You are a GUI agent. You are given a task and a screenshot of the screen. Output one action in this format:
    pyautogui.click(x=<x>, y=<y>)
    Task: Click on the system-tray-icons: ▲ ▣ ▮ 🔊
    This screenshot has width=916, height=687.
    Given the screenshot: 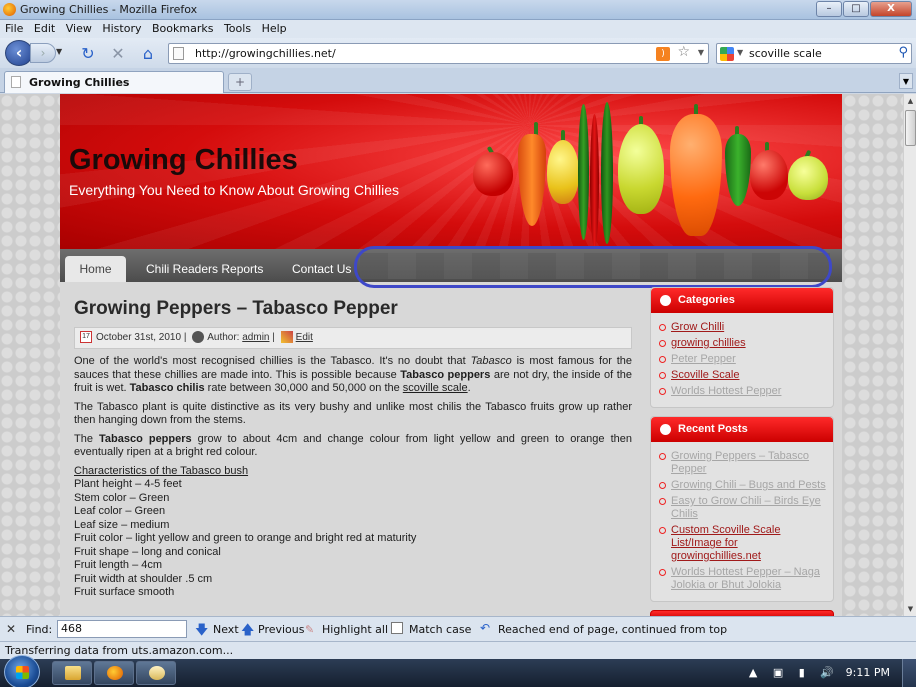 What is the action you would take?
    pyautogui.click(x=794, y=672)
    